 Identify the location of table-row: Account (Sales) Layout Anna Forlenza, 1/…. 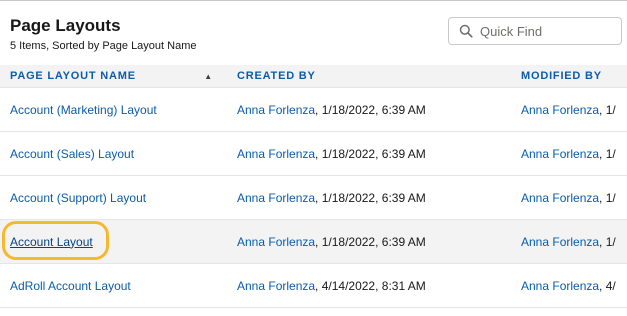
(313, 153).